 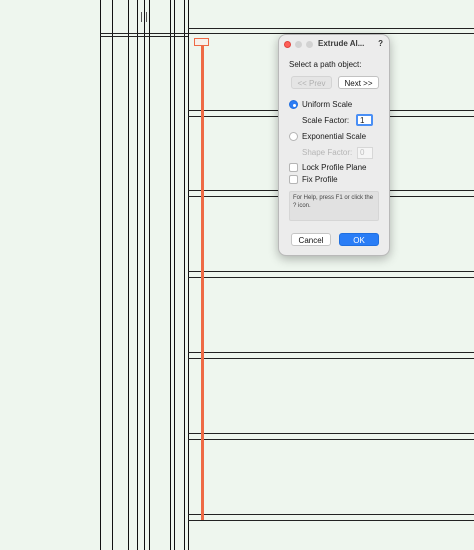 I want to click on exponential-scale-label: Exponential Scale, so click(x=334, y=136).